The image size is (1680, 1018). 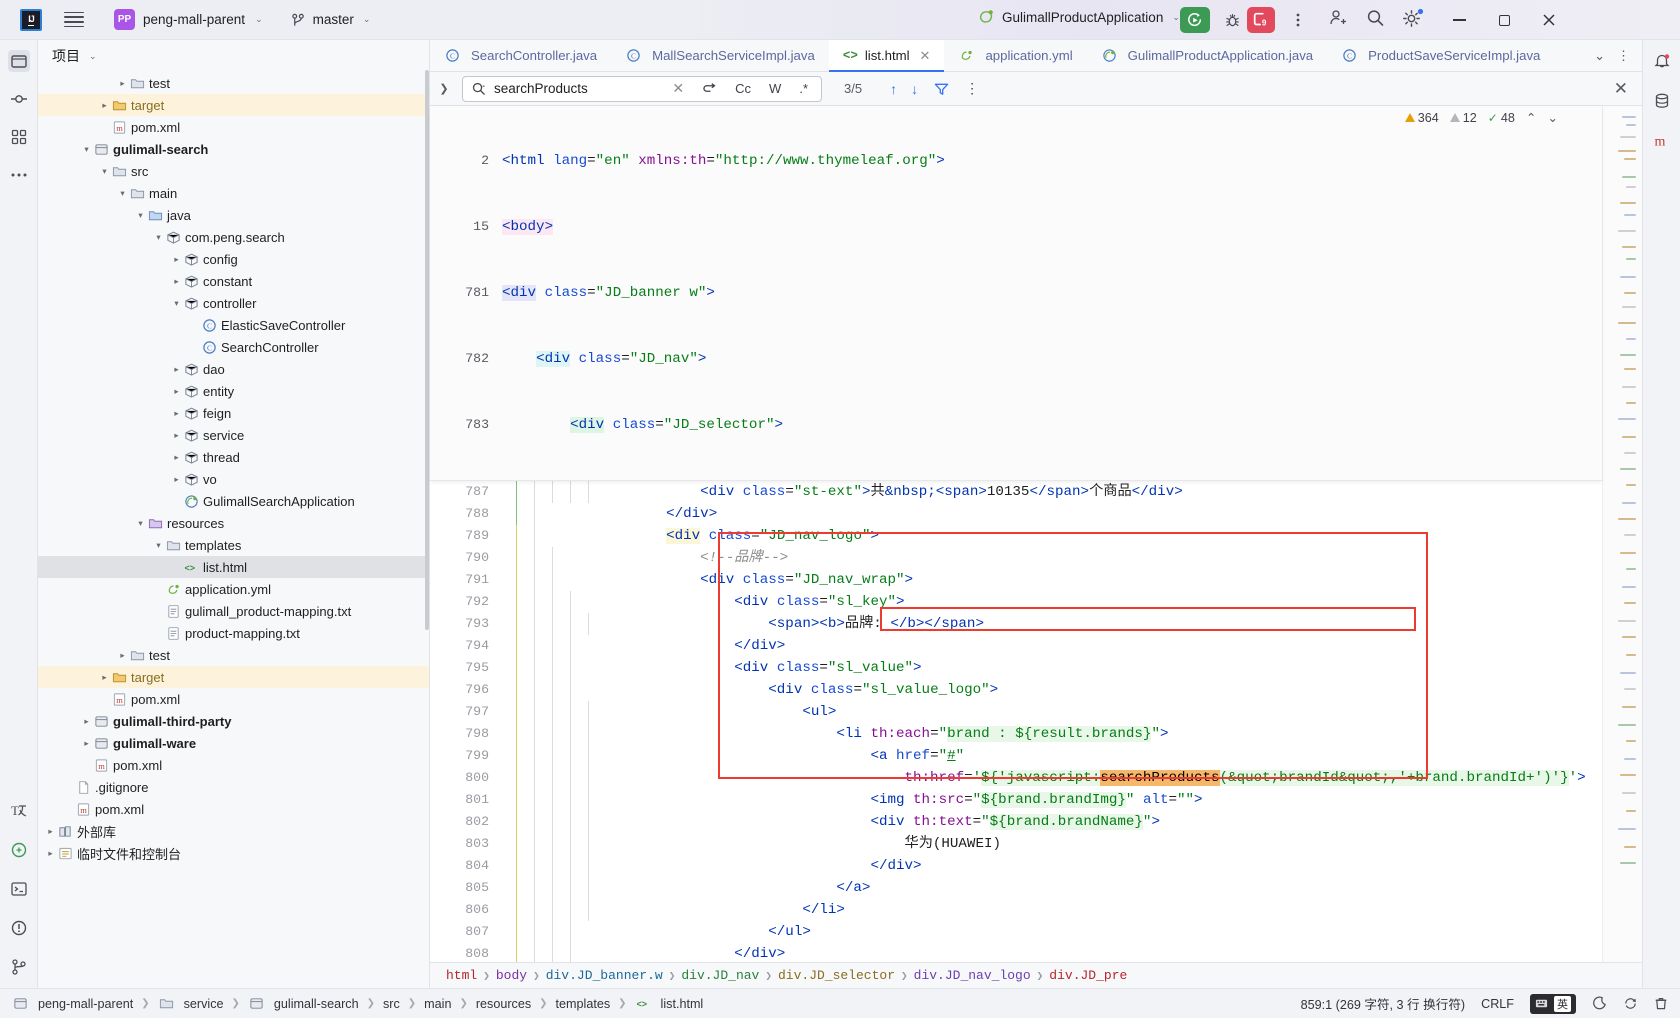 I want to click on code-line-789: 789 <div class="JD_nav_logo">, so click(x=1016, y=536).